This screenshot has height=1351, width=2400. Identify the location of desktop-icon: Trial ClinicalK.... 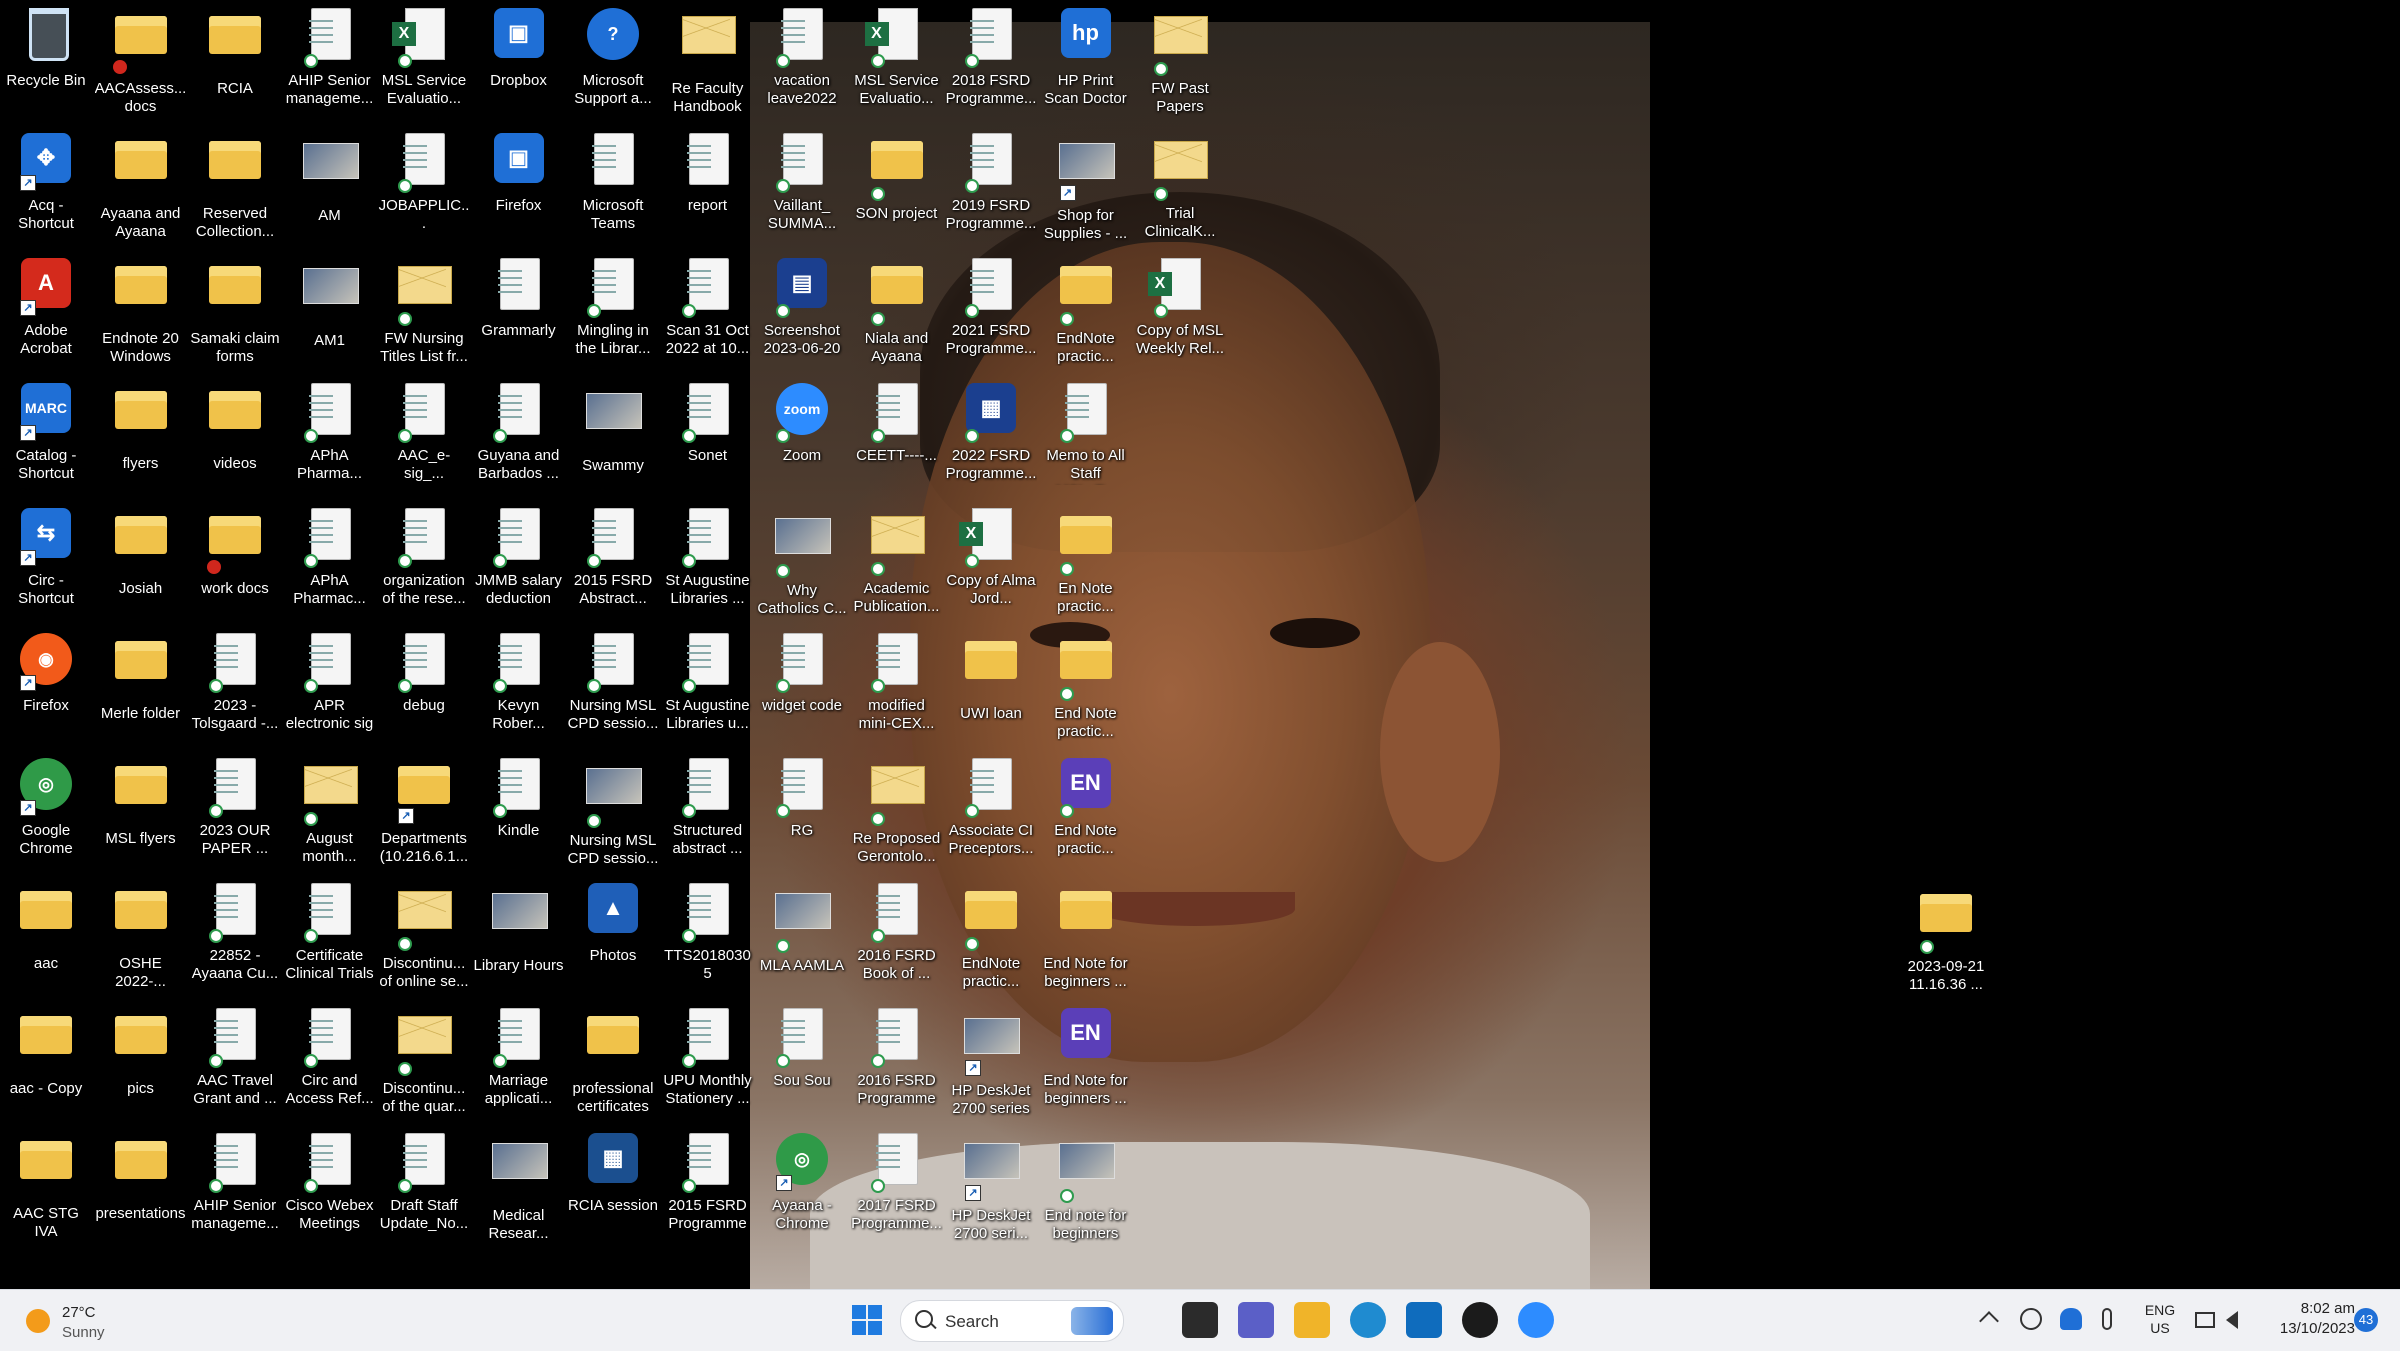
(1180, 189).